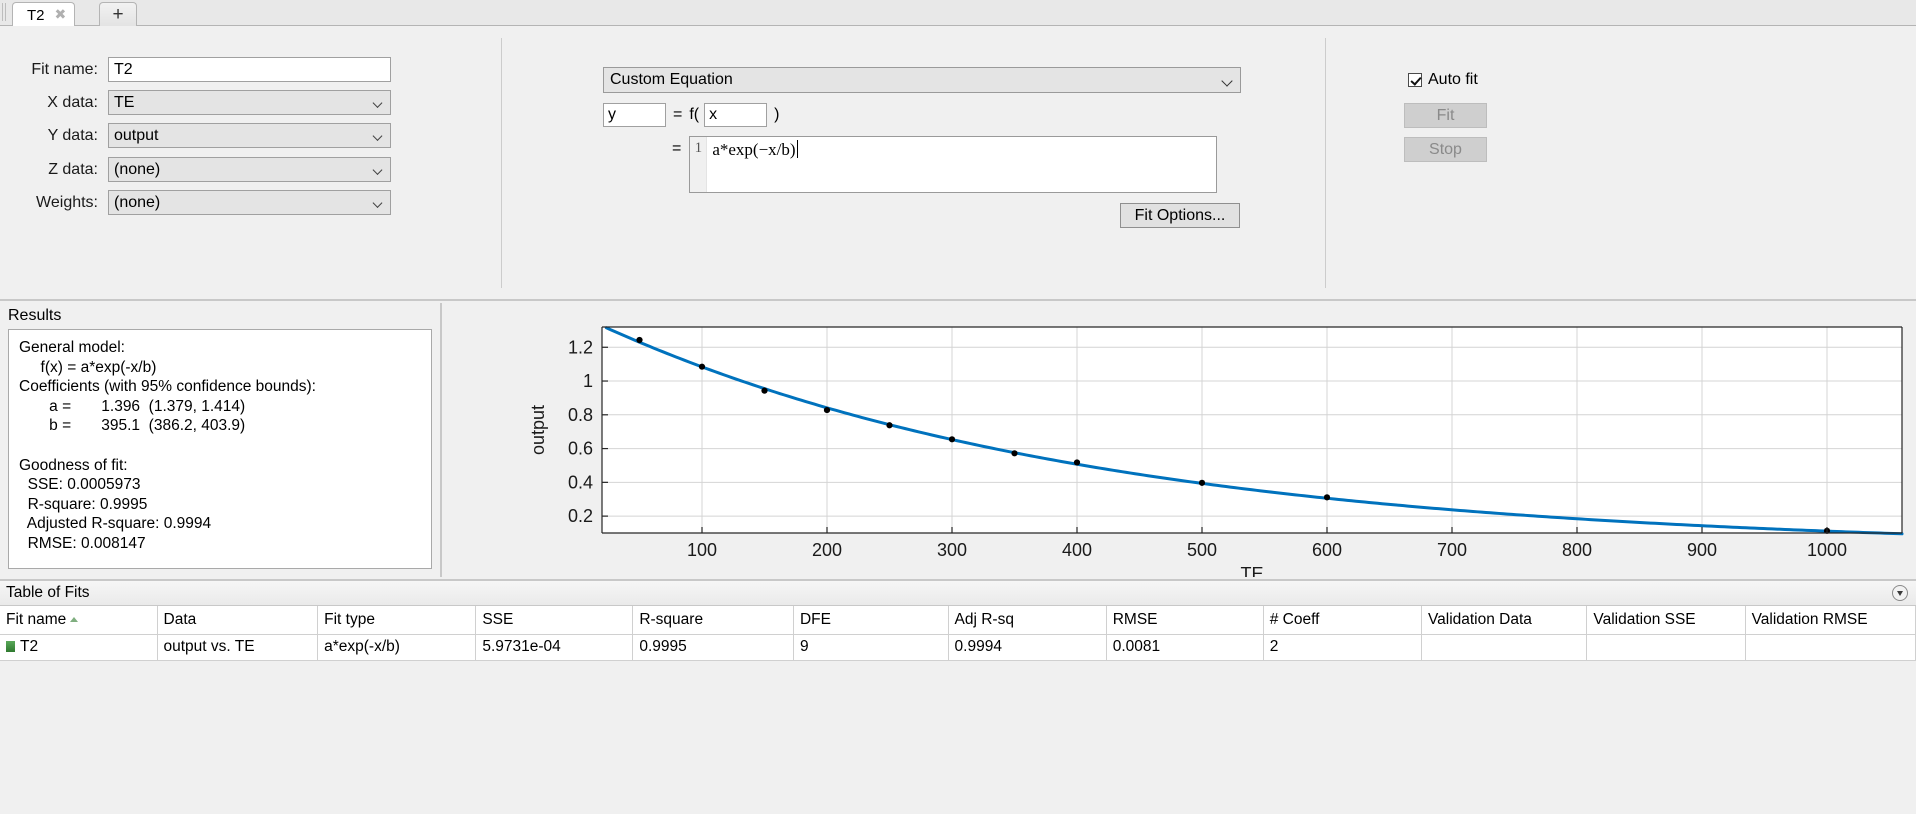 The image size is (1916, 814). What do you see at coordinates (79, 647) in the screenshot?
I see `fits-cell-fit-name: T2` at bounding box center [79, 647].